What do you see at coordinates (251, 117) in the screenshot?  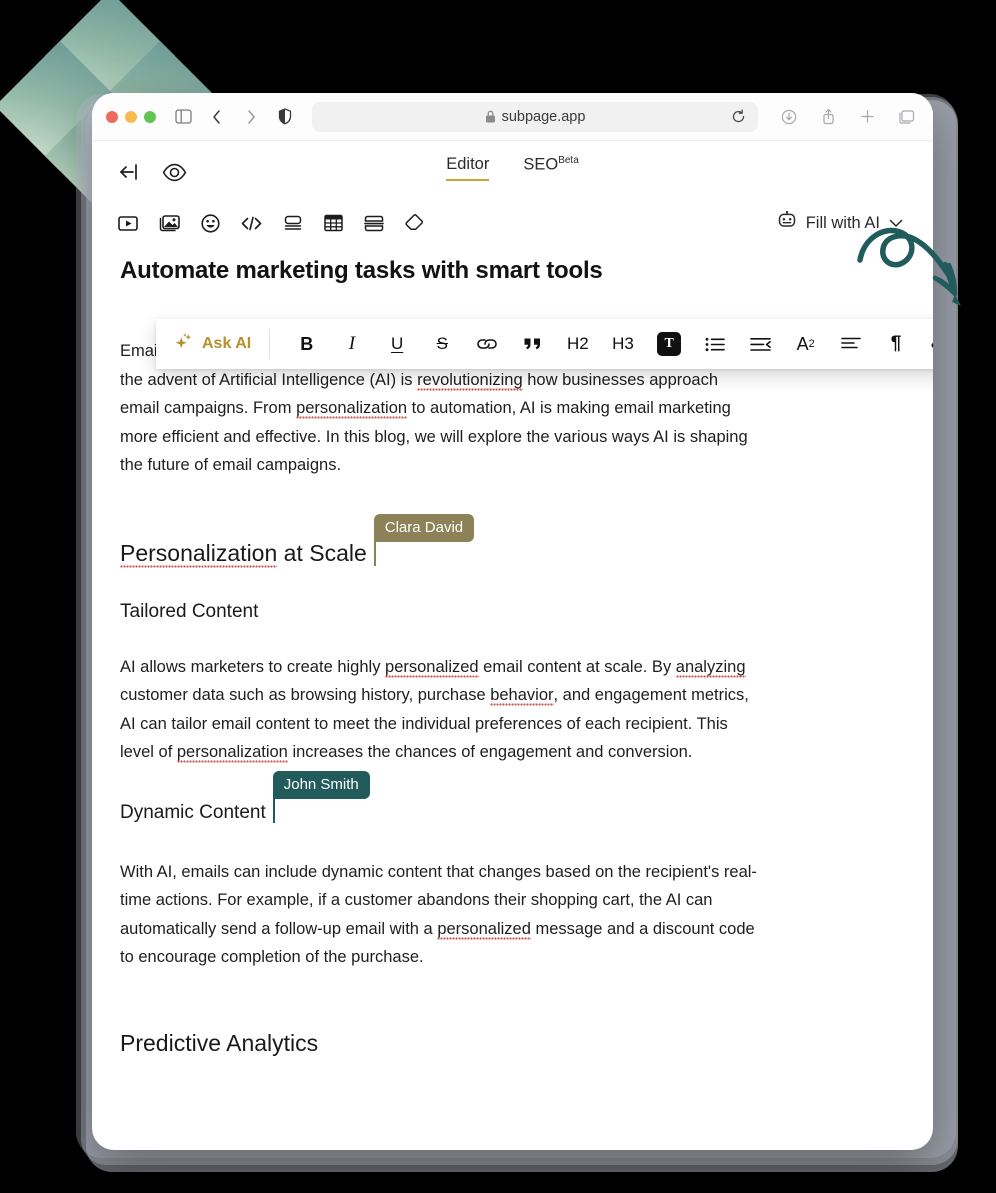 I see `forward-icon` at bounding box center [251, 117].